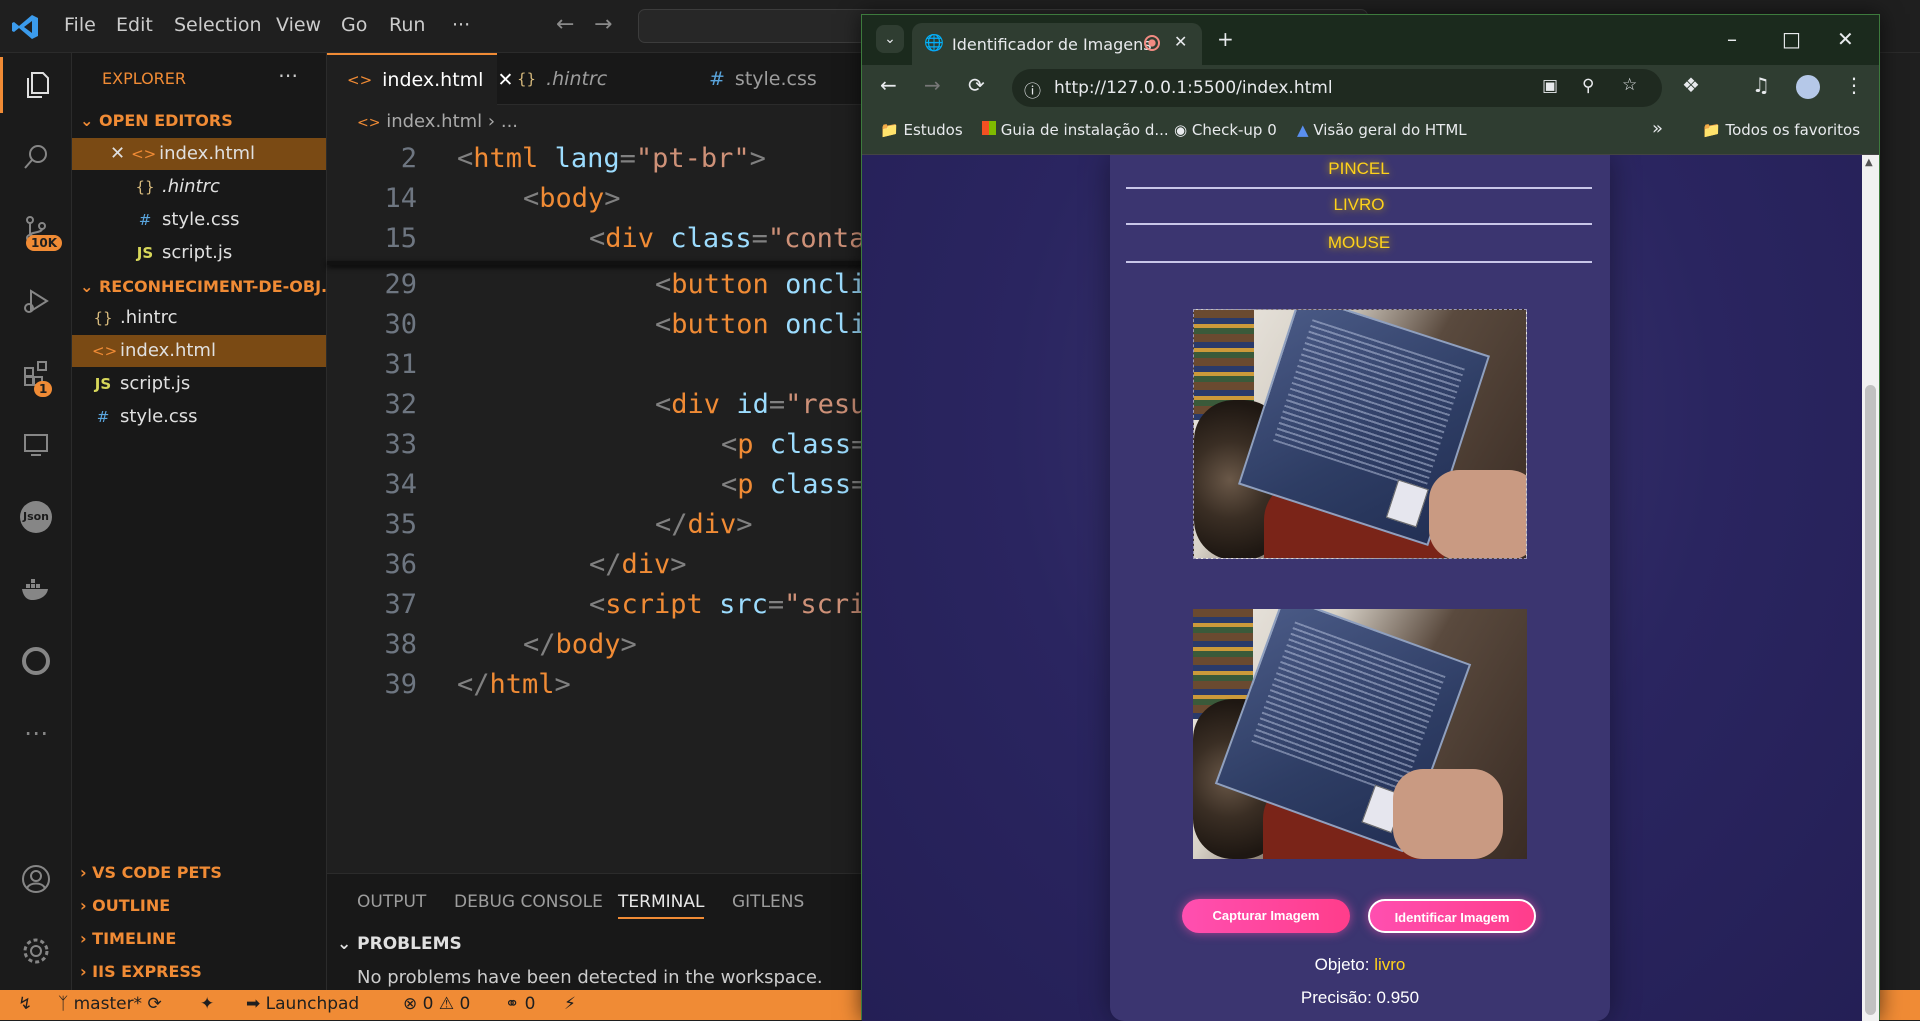 Image resolution: width=1920 pixels, height=1021 pixels. What do you see at coordinates (1761, 85) in the screenshot?
I see `media-icon: ♫` at bounding box center [1761, 85].